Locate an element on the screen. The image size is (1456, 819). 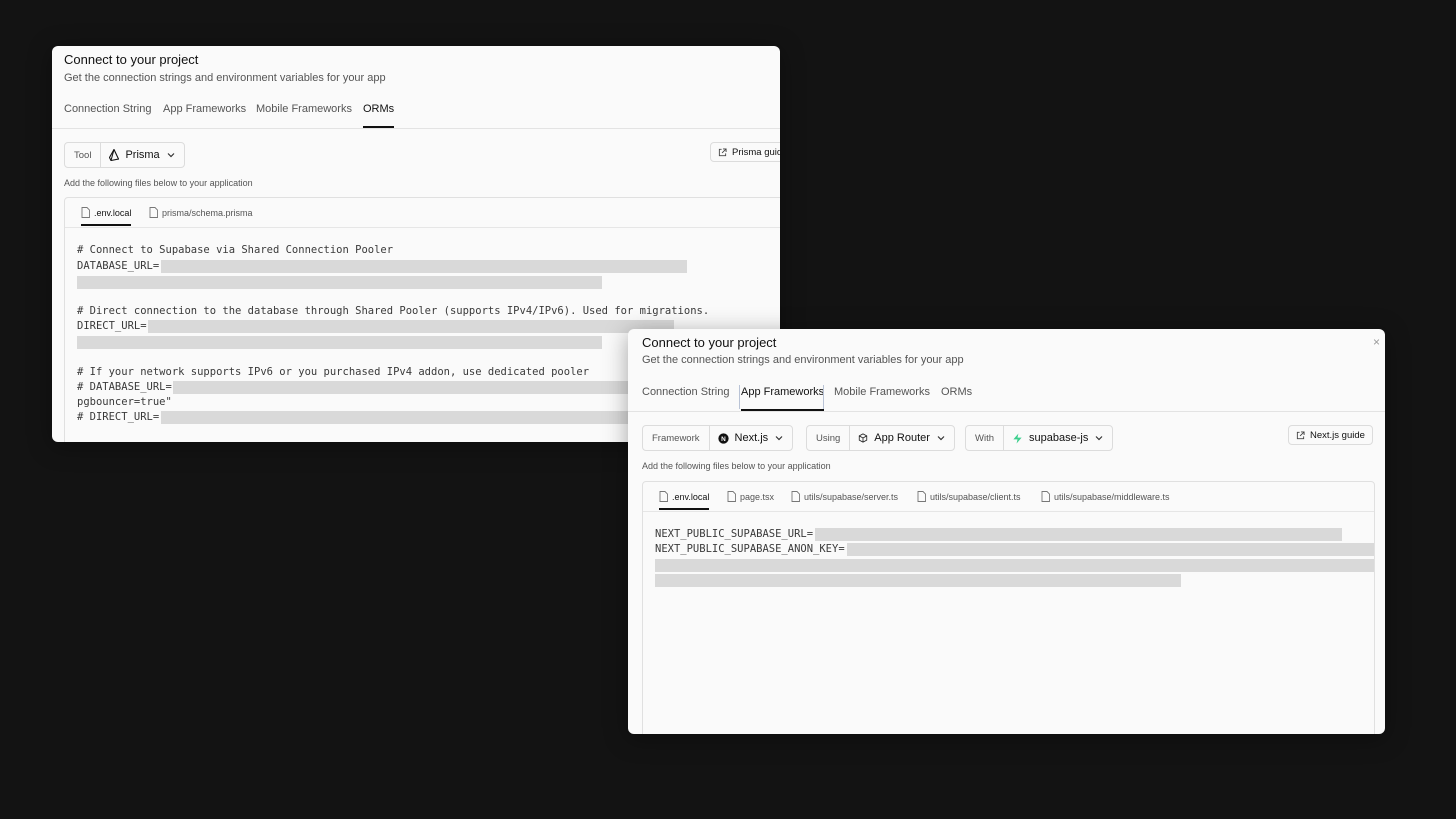
tool-dropdown: Prisma is located at coordinates (142, 155).